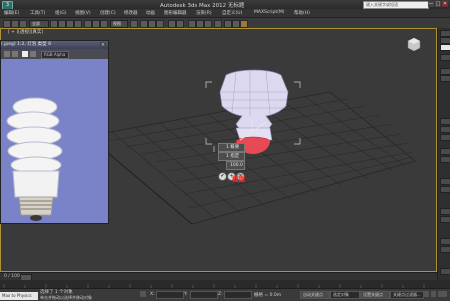 This screenshot has height=301, width=450. Describe the element at coordinates (238, 179) in the screenshot. I see `annotation-label: 截面` at that location.